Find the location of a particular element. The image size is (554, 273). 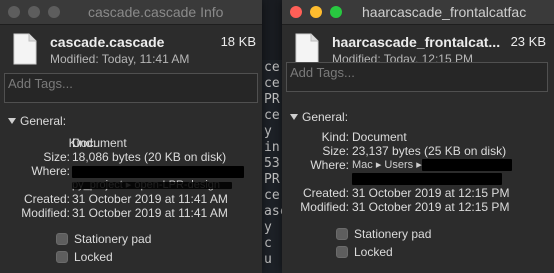

created-value: 31 October 2019 at 11:41 AM is located at coordinates (150, 199).